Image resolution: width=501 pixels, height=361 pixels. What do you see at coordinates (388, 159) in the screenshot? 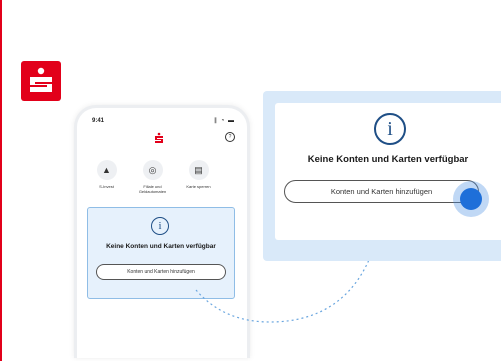
I see `empty-title: Keine Konten und Karten verfügbar` at bounding box center [388, 159].